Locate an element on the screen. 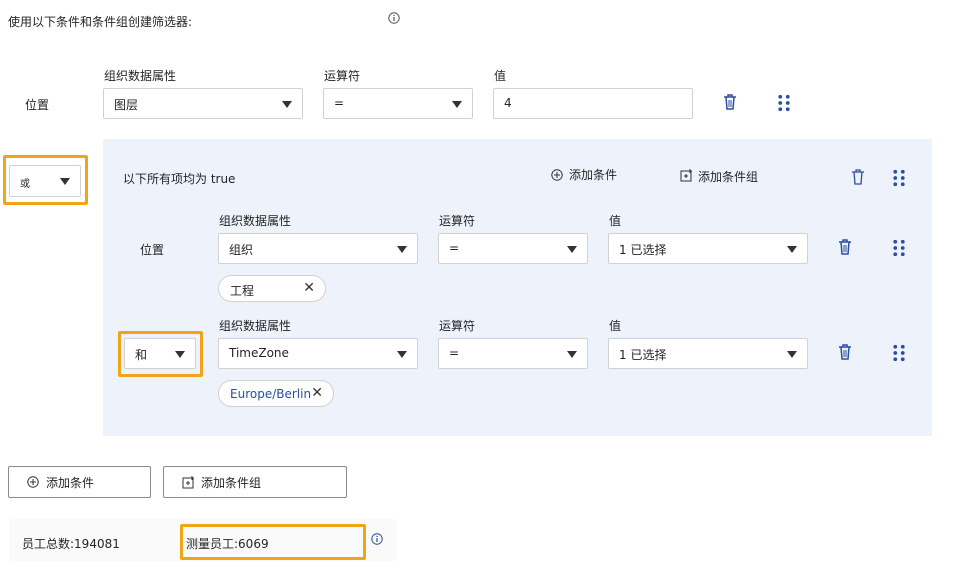 The width and height of the screenshot is (974, 573). filter-chip: Europe/Berlin ✕ is located at coordinates (276, 393).